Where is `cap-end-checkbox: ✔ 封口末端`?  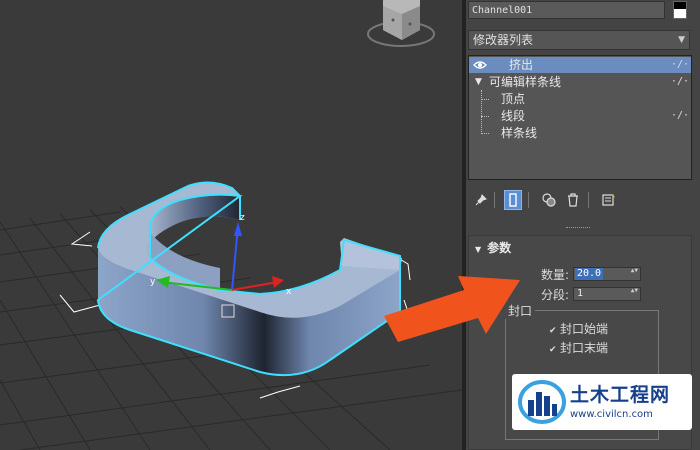
cap-end-checkbox: ✔ 封口末端 is located at coordinates (578, 347).